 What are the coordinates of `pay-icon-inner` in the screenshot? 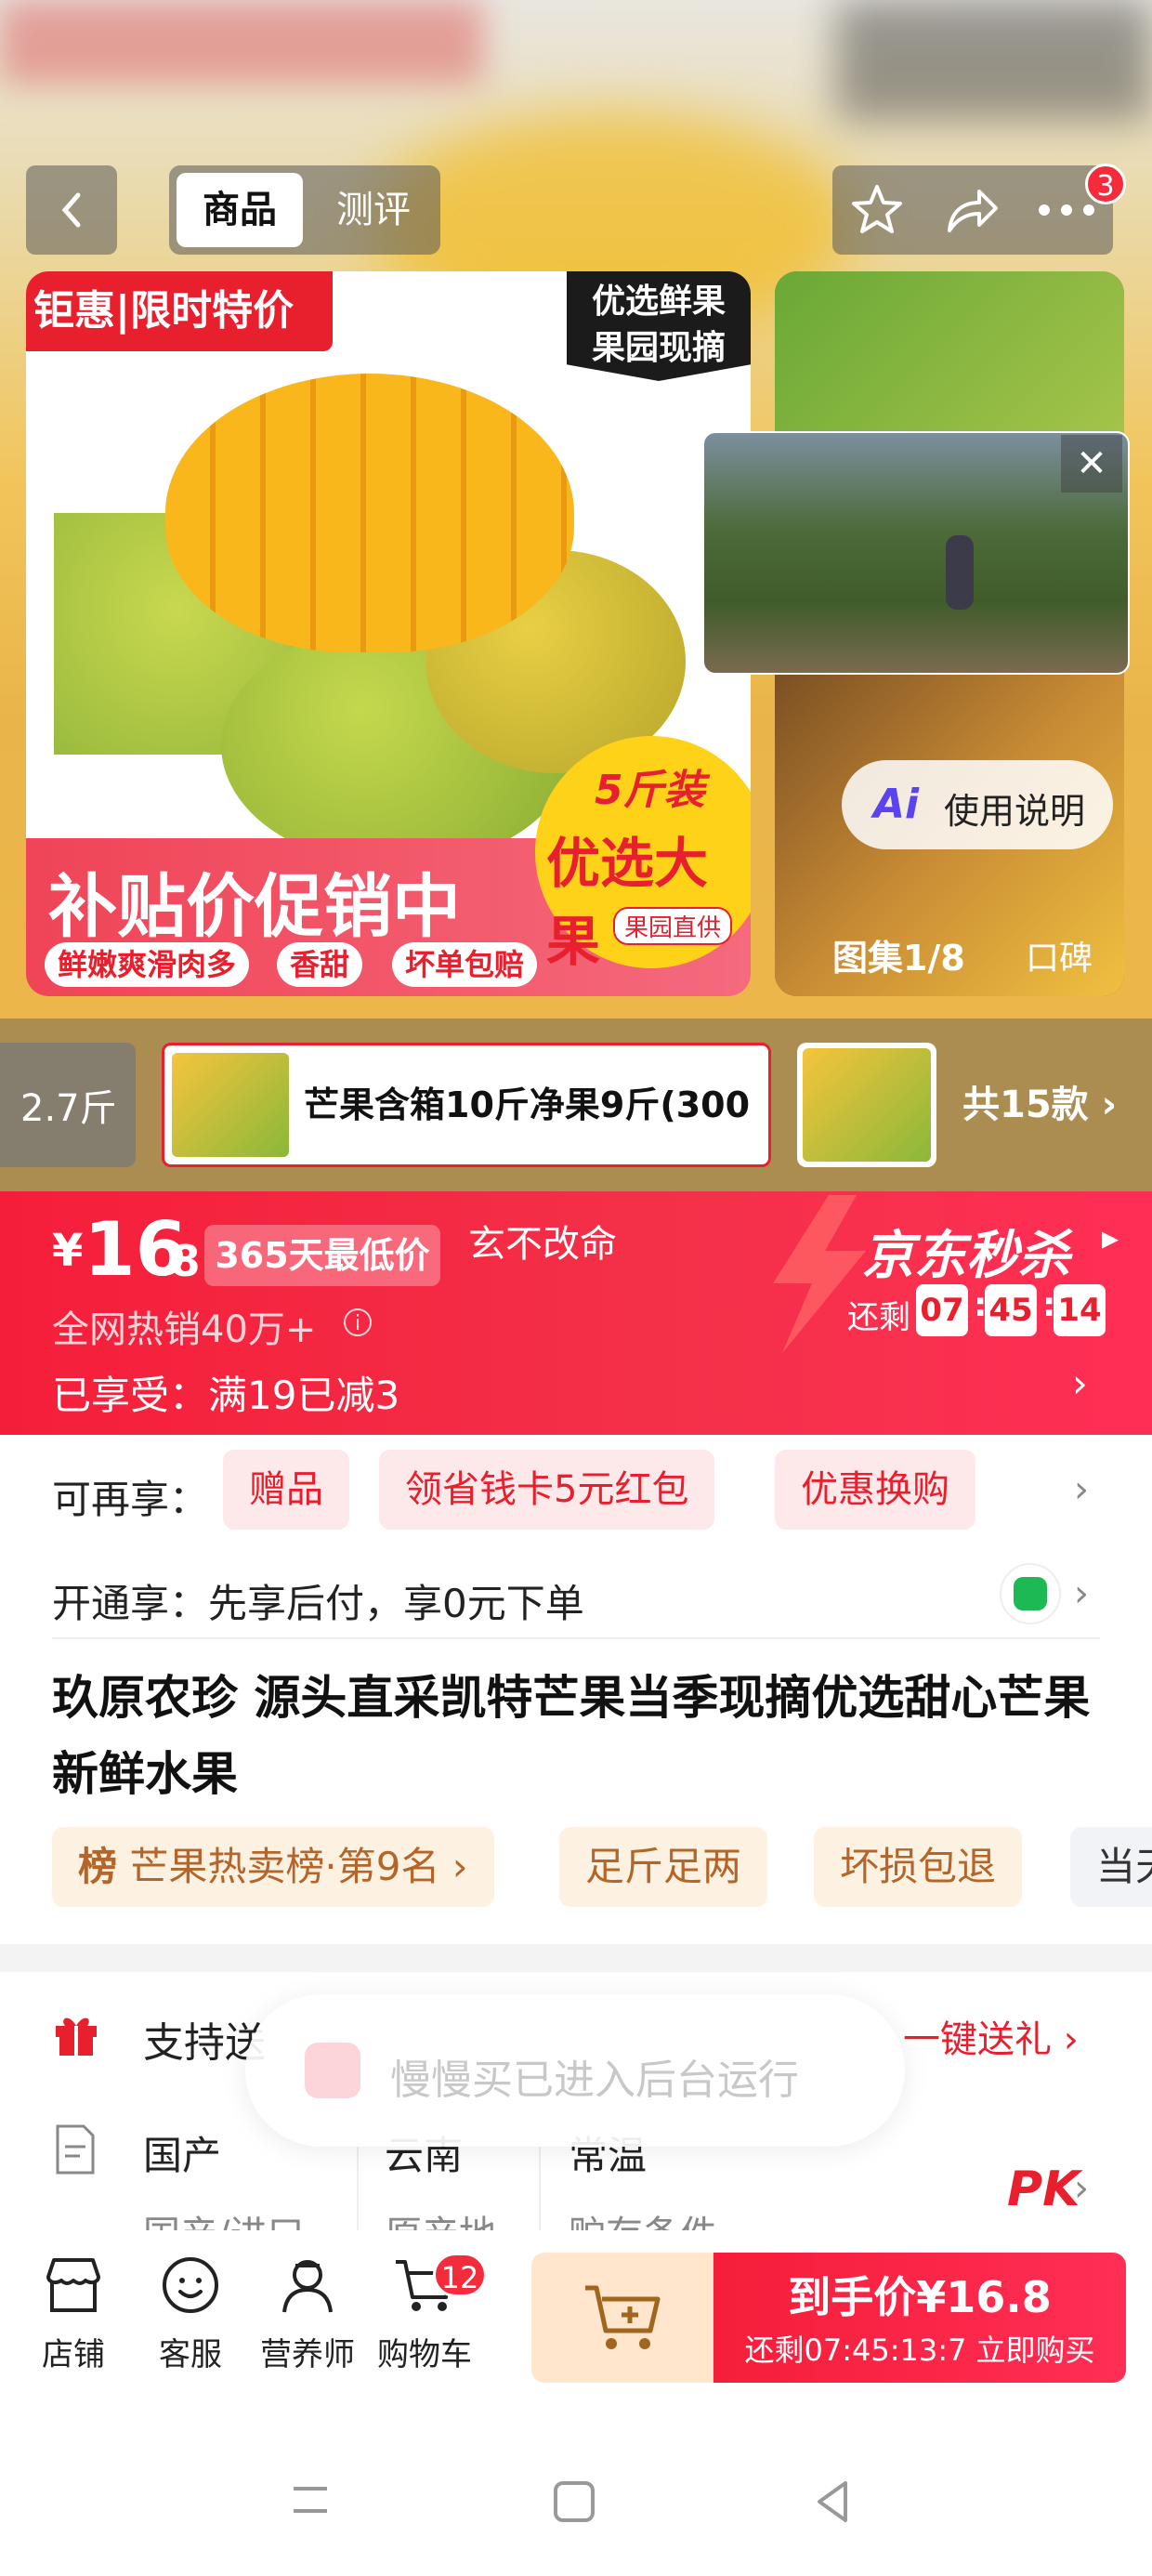 It's located at (1030, 1593).